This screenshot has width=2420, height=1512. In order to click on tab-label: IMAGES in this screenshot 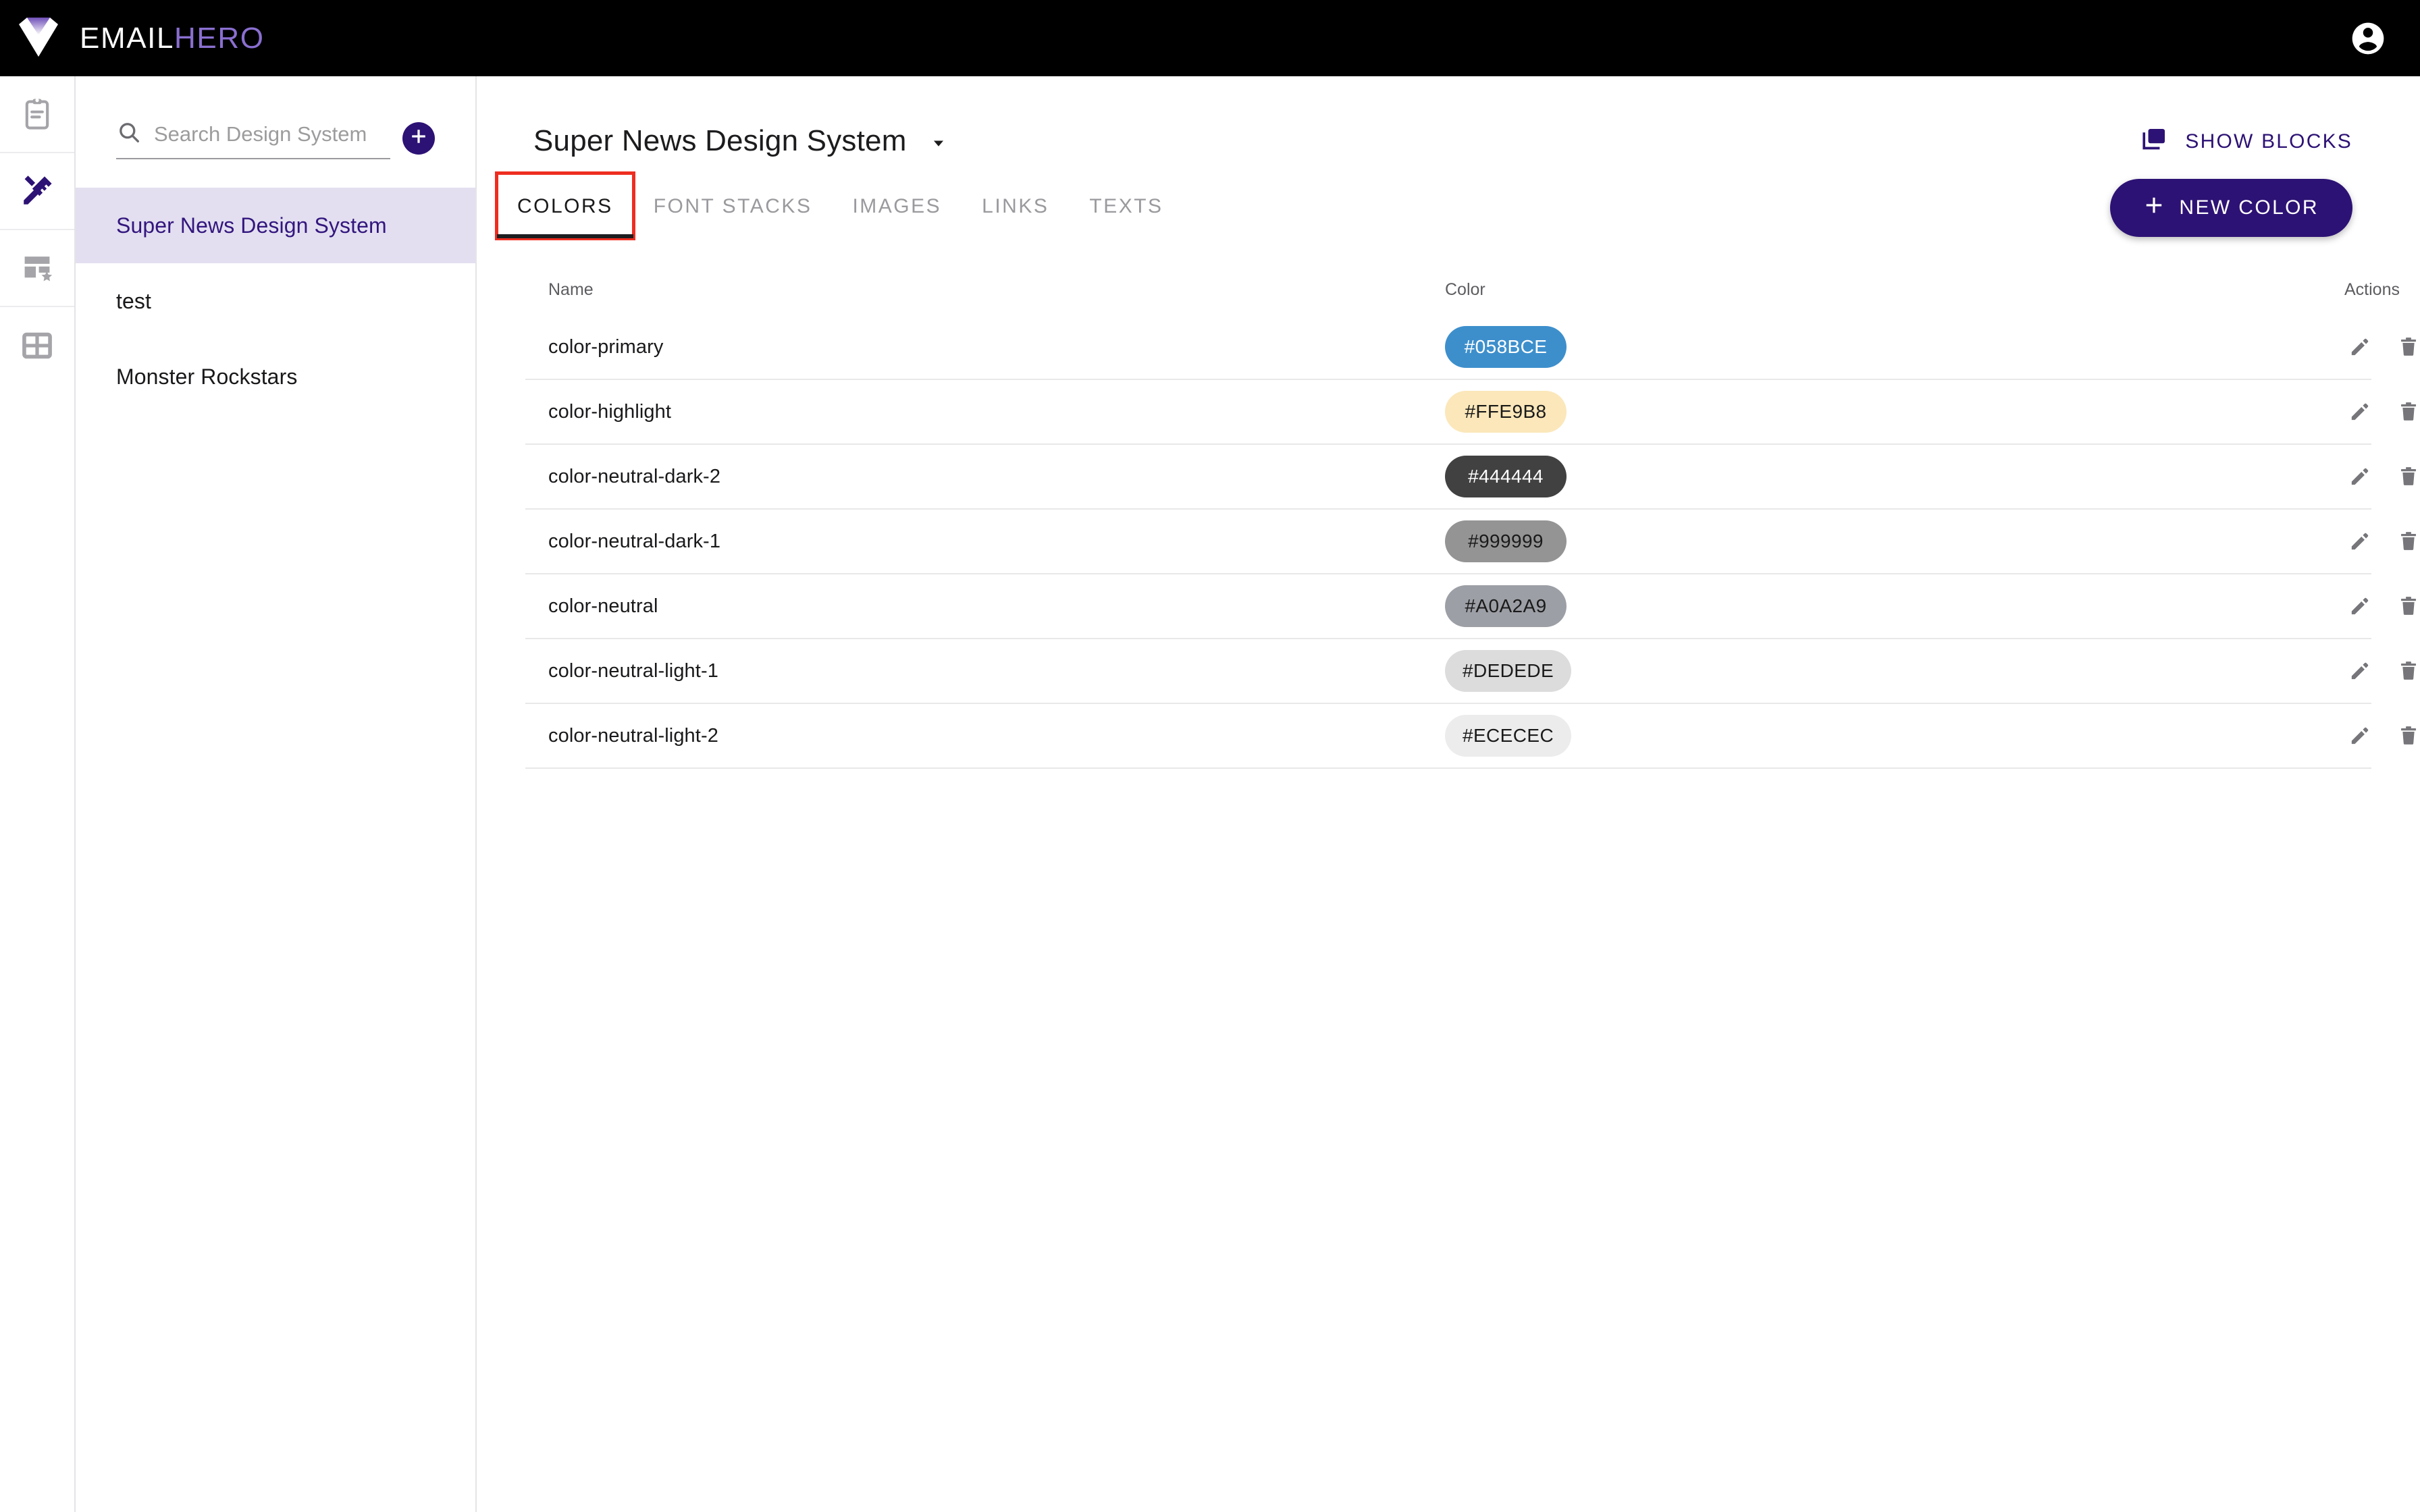, I will do `click(897, 206)`.